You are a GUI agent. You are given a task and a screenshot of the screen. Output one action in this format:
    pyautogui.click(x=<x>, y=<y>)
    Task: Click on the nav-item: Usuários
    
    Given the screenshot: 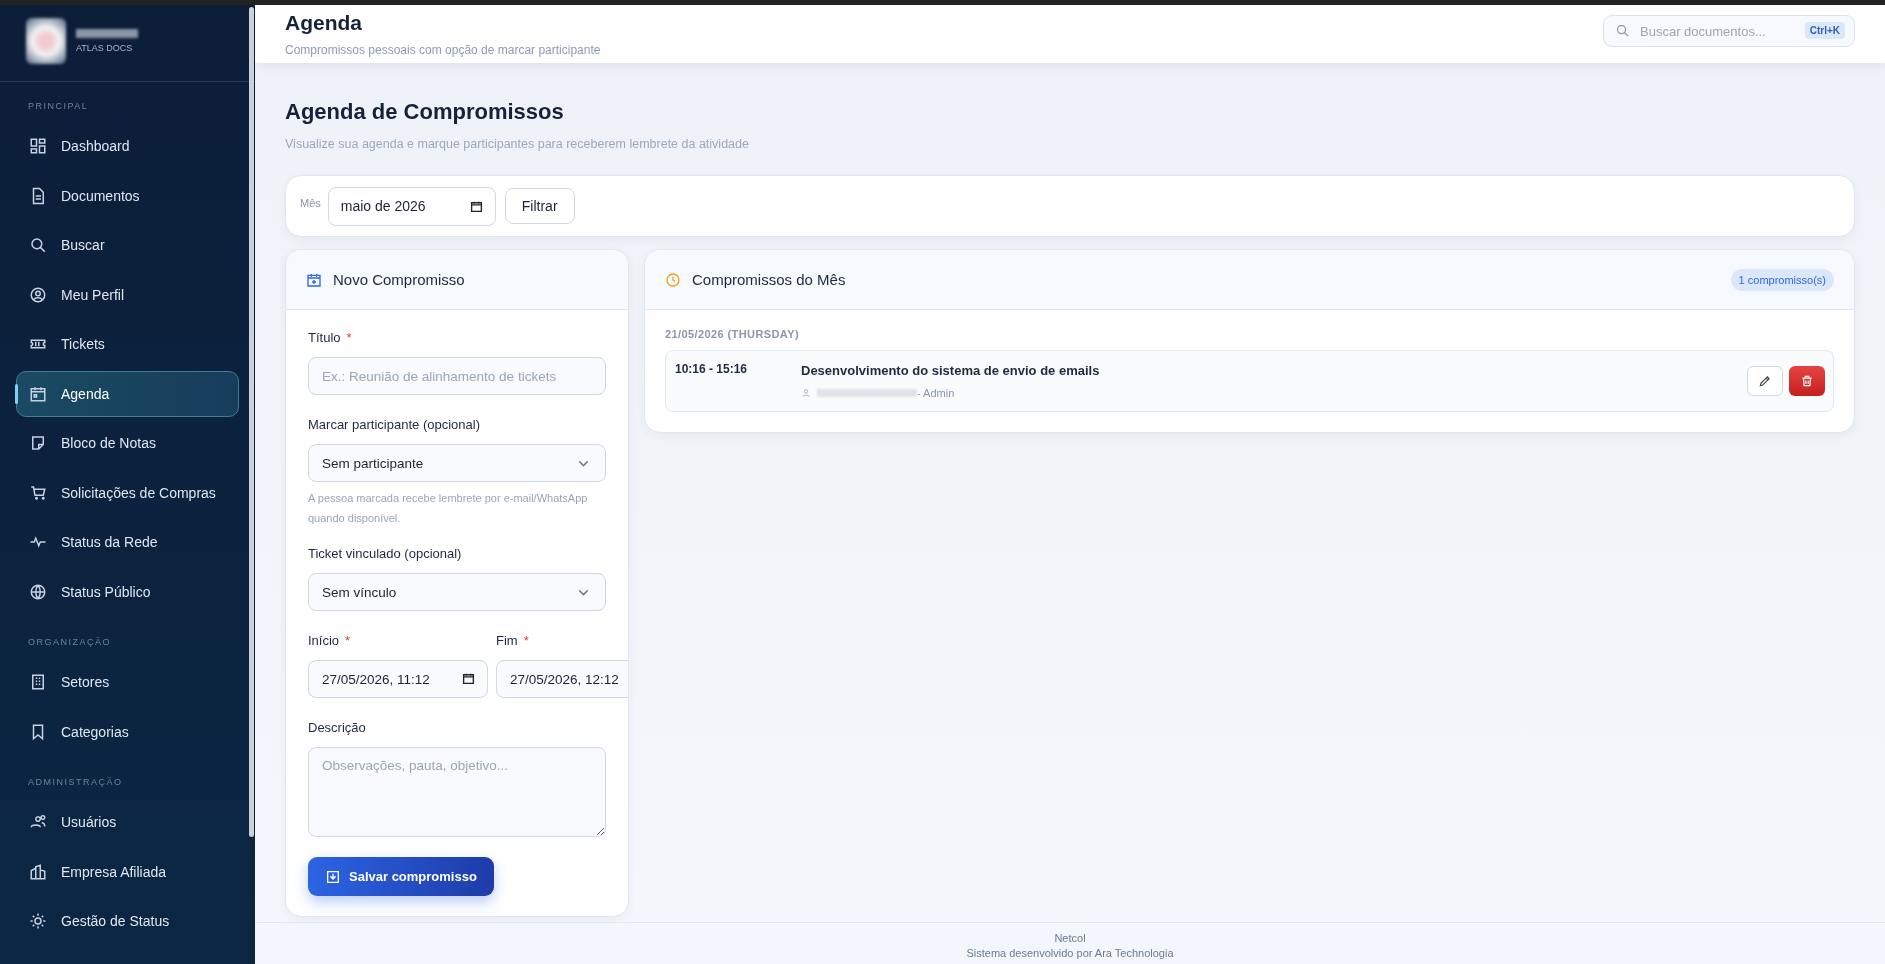 What is the action you would take?
    pyautogui.click(x=127, y=822)
    